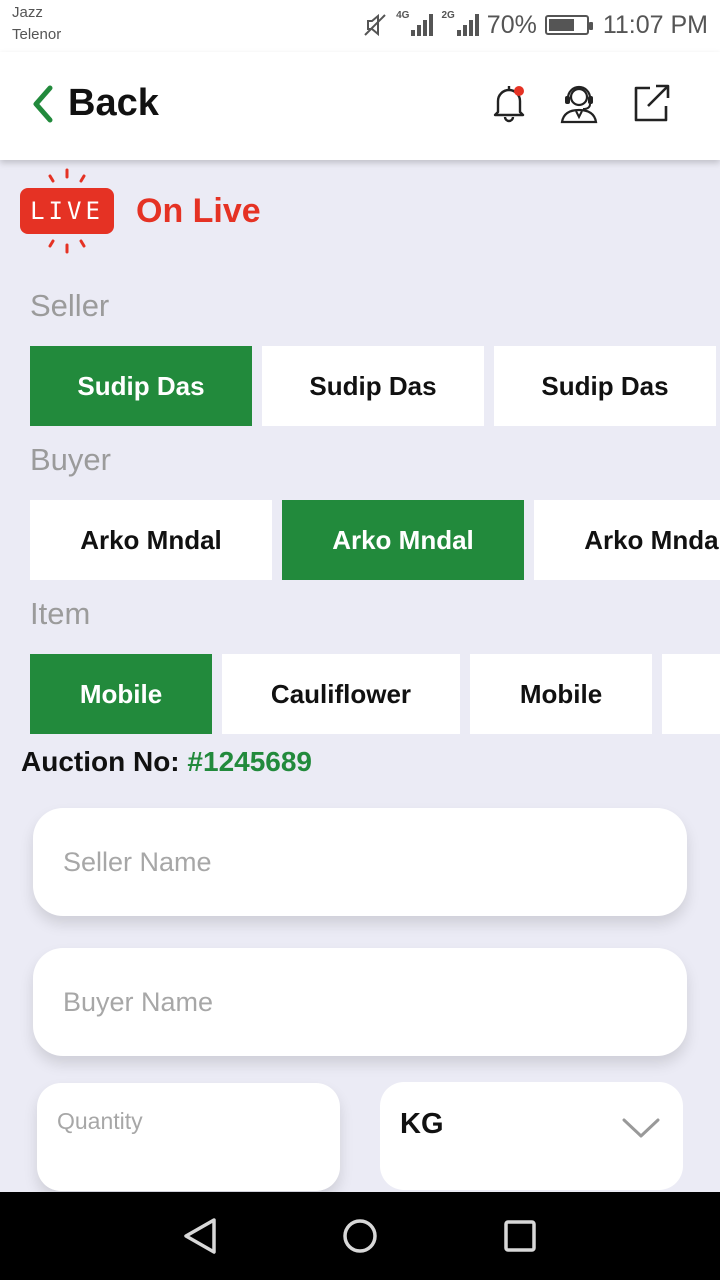  Describe the element at coordinates (568, 25) in the screenshot. I see `battery-icon` at that location.